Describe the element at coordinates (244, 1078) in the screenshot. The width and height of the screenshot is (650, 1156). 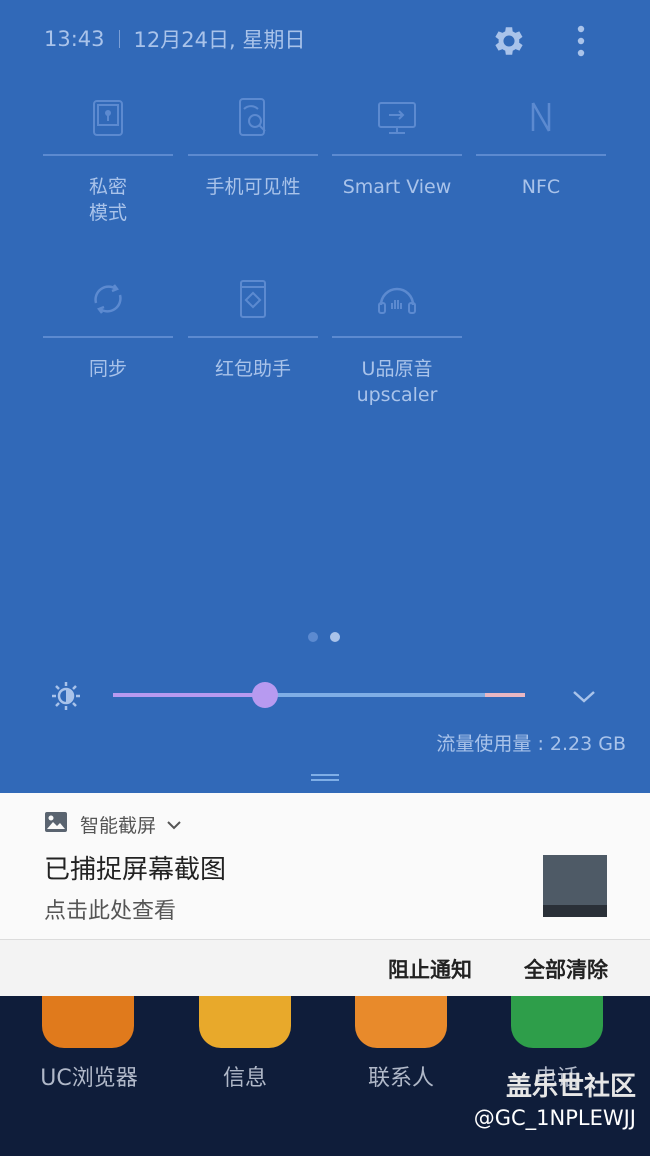
I see `app-label-messages: 信息` at that location.